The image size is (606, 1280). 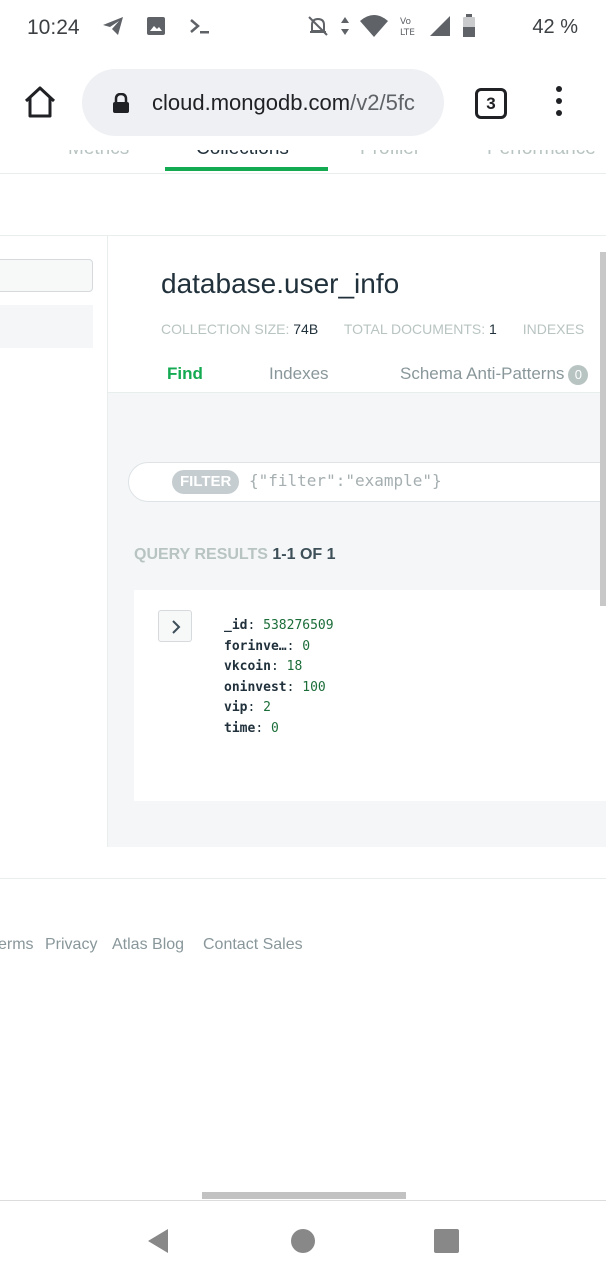 I want to click on more-menu-icon, so click(x=559, y=103).